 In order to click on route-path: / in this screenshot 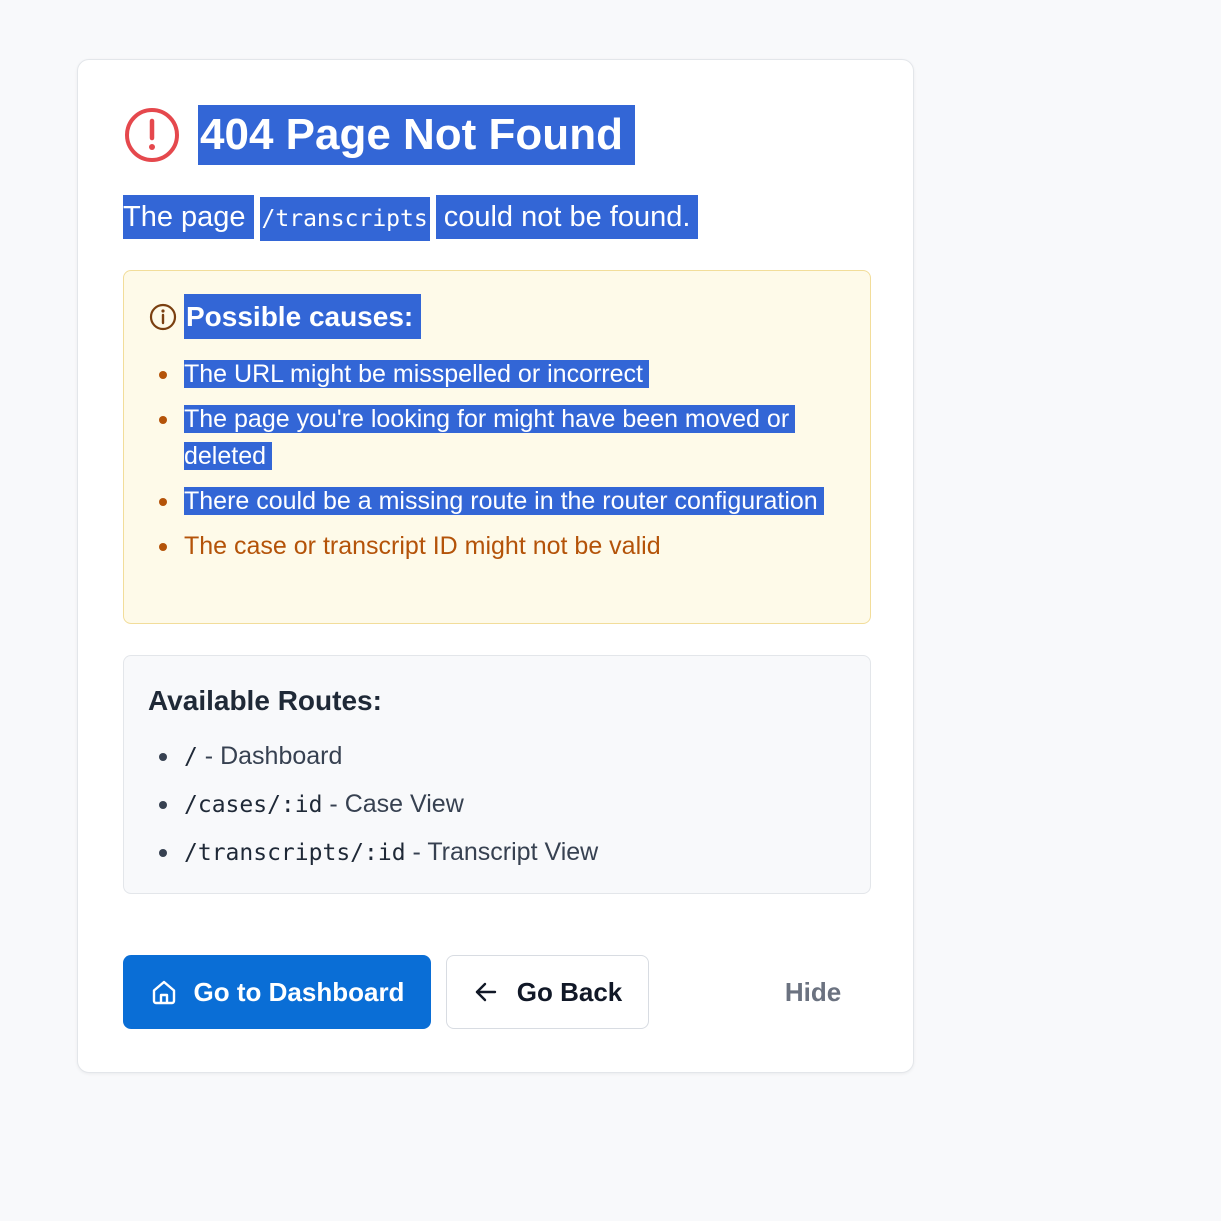, I will do `click(191, 757)`.